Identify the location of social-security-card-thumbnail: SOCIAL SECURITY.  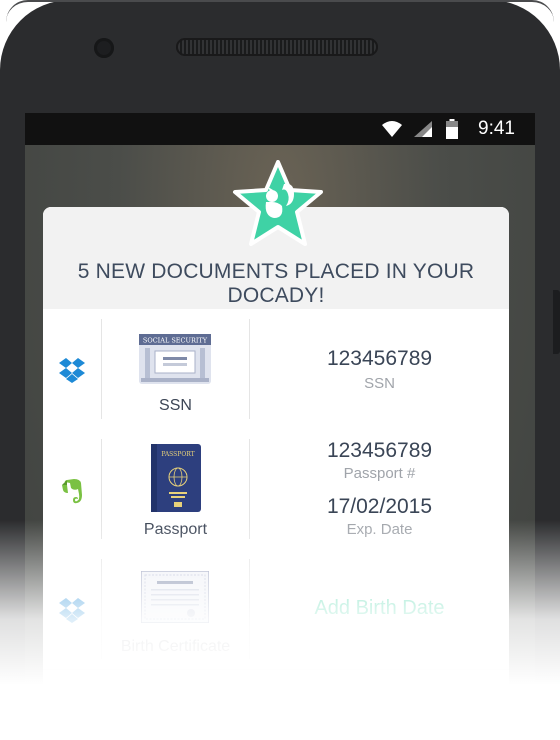
(175, 359).